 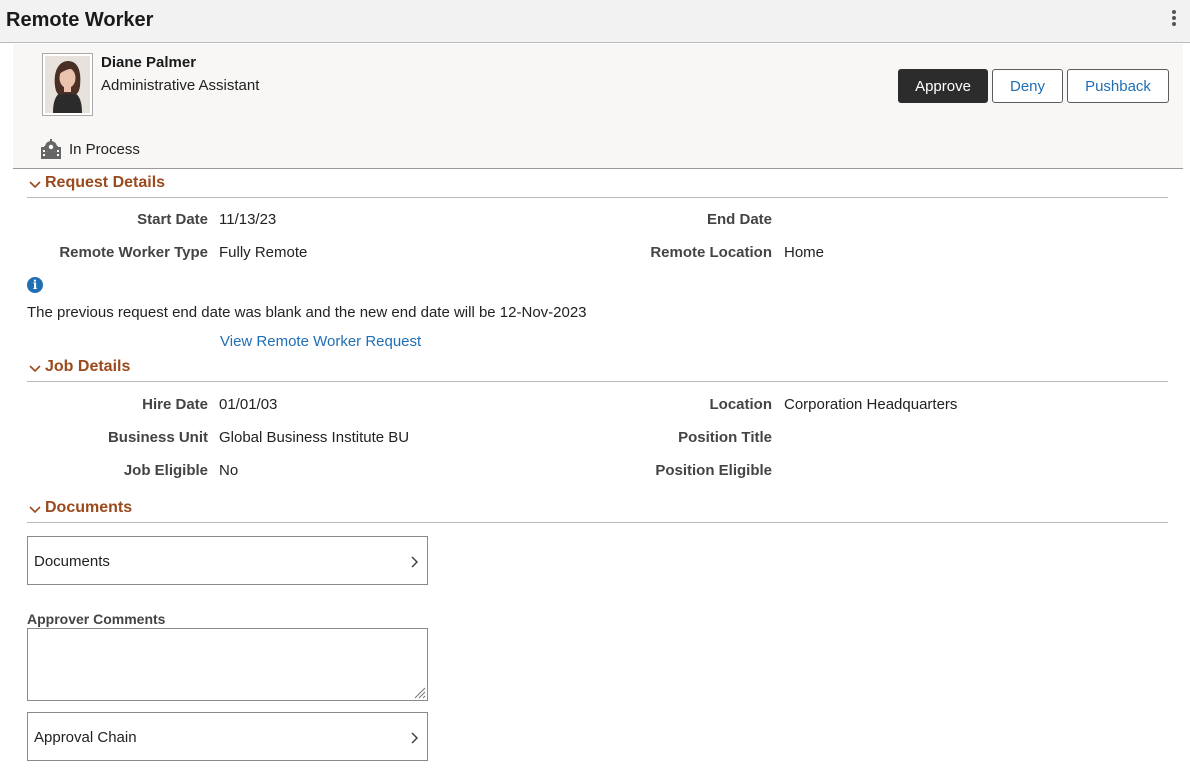 What do you see at coordinates (597, 370) in the screenshot?
I see `job-details-section-header: Job Details` at bounding box center [597, 370].